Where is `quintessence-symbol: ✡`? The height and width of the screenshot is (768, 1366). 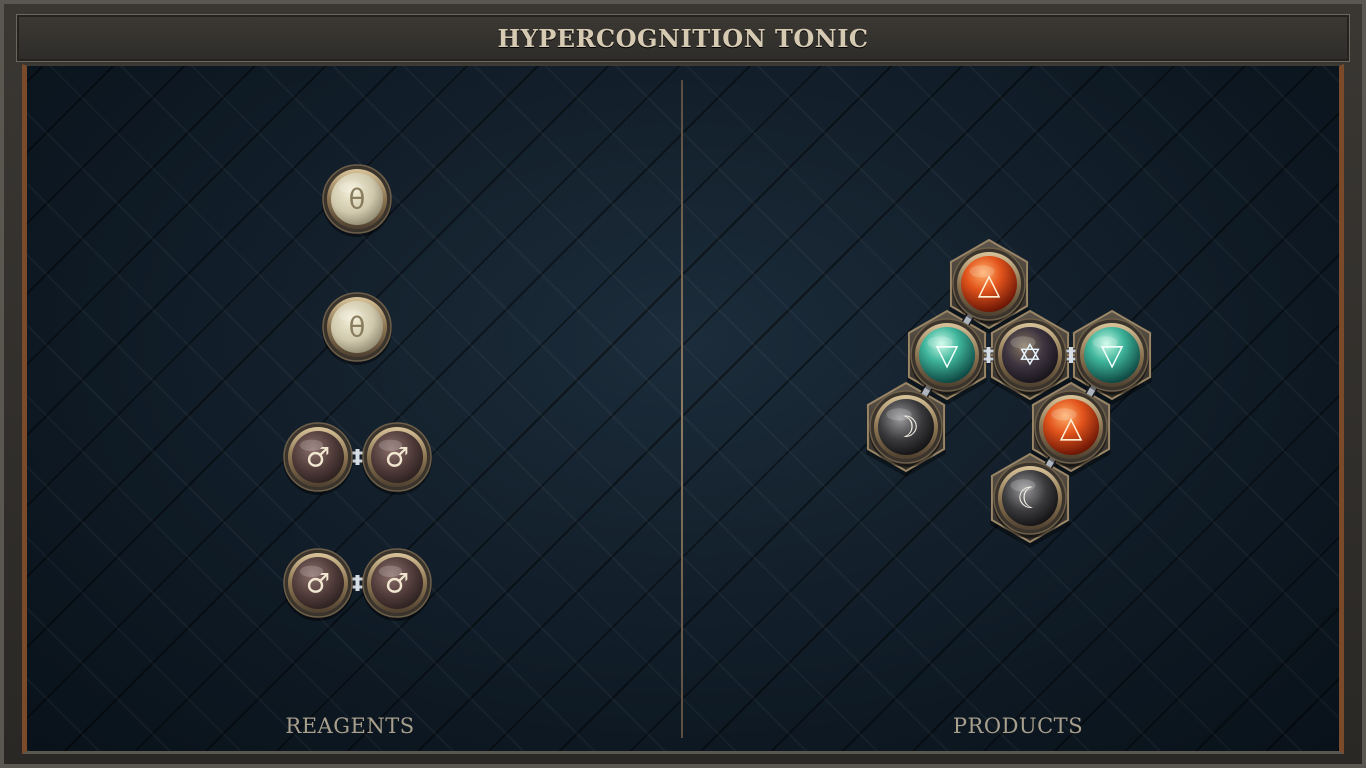
quintessence-symbol: ✡ is located at coordinates (1030, 355).